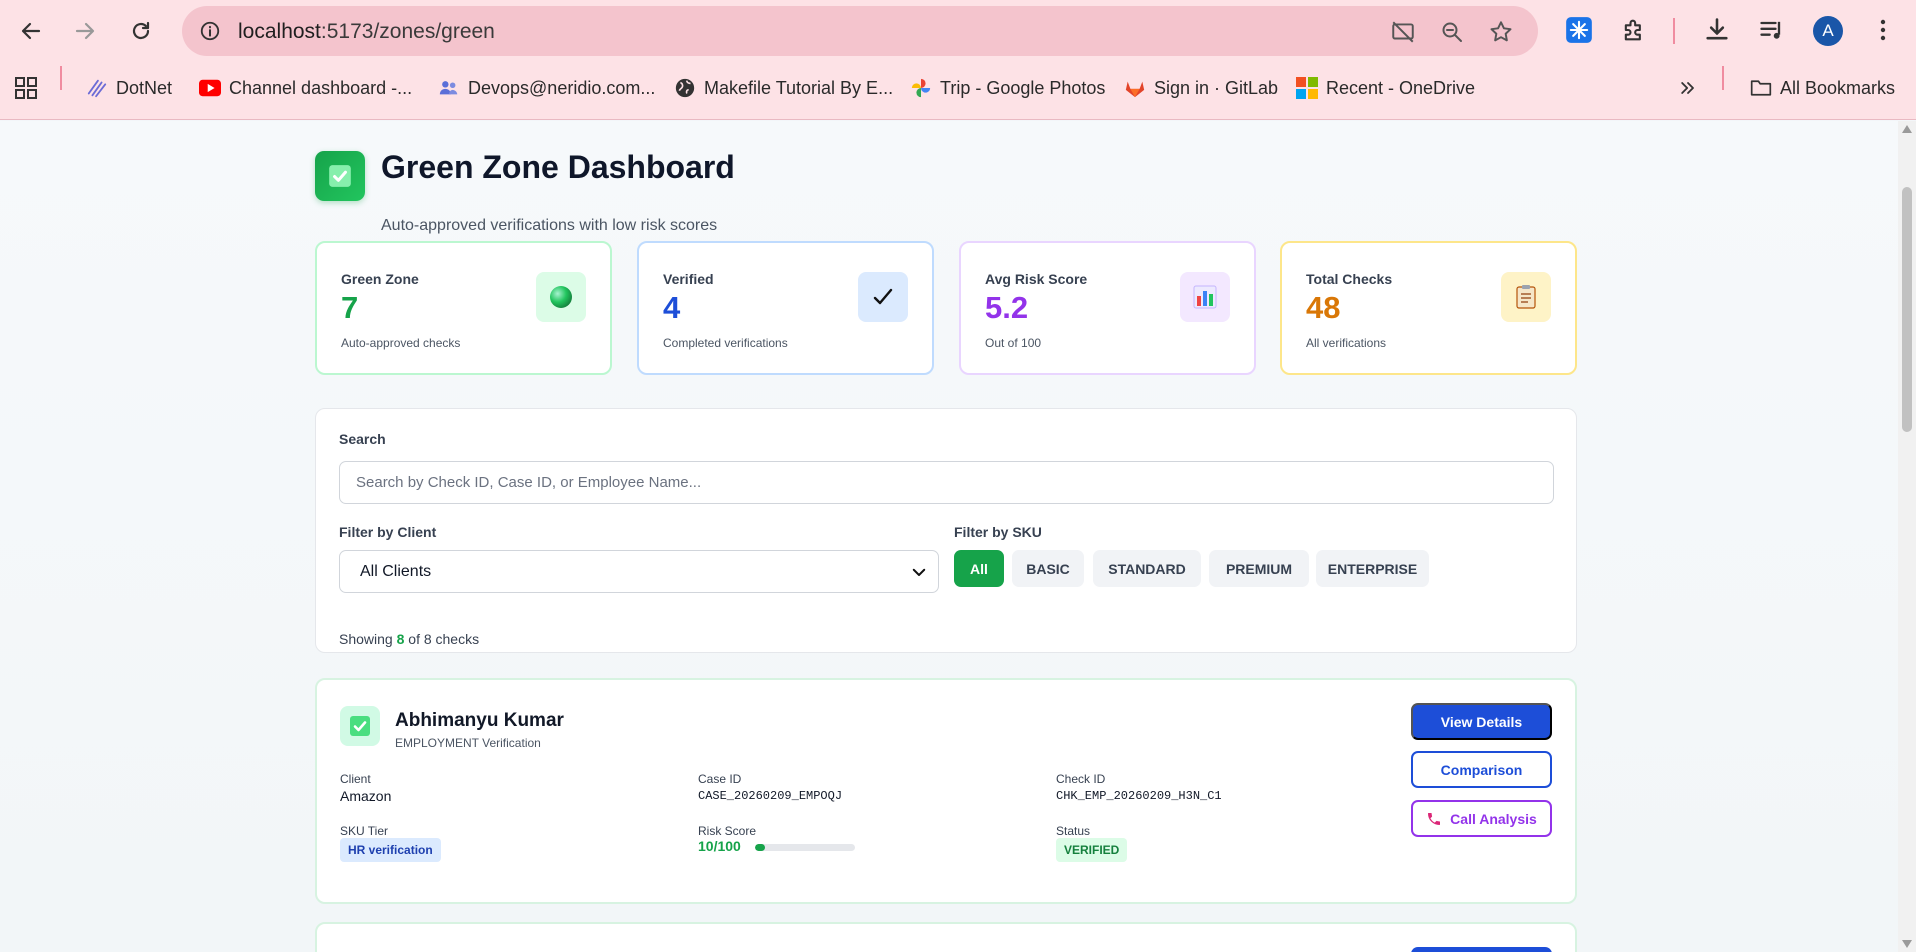  Describe the element at coordinates (1013, 343) in the screenshot. I see `stat-desc: Out of 100` at that location.